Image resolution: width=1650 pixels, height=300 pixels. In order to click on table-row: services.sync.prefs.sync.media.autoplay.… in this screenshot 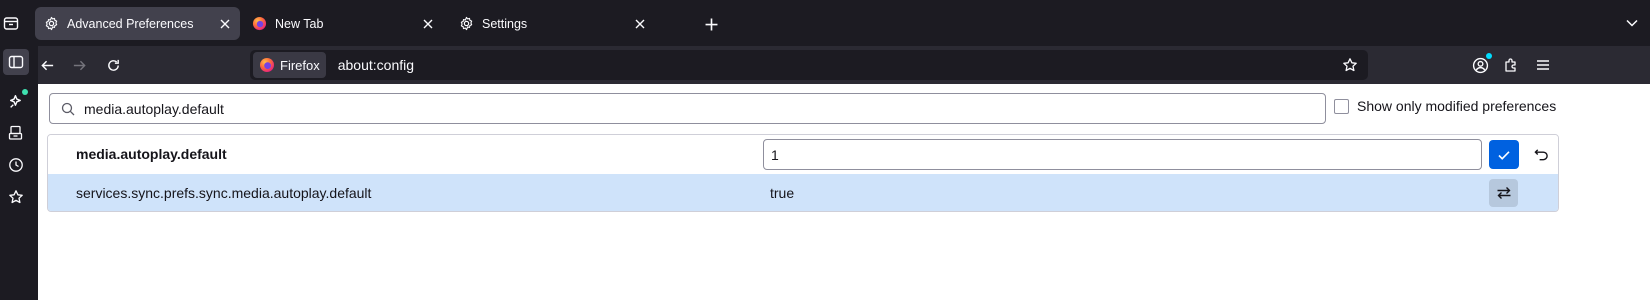, I will do `click(803, 192)`.